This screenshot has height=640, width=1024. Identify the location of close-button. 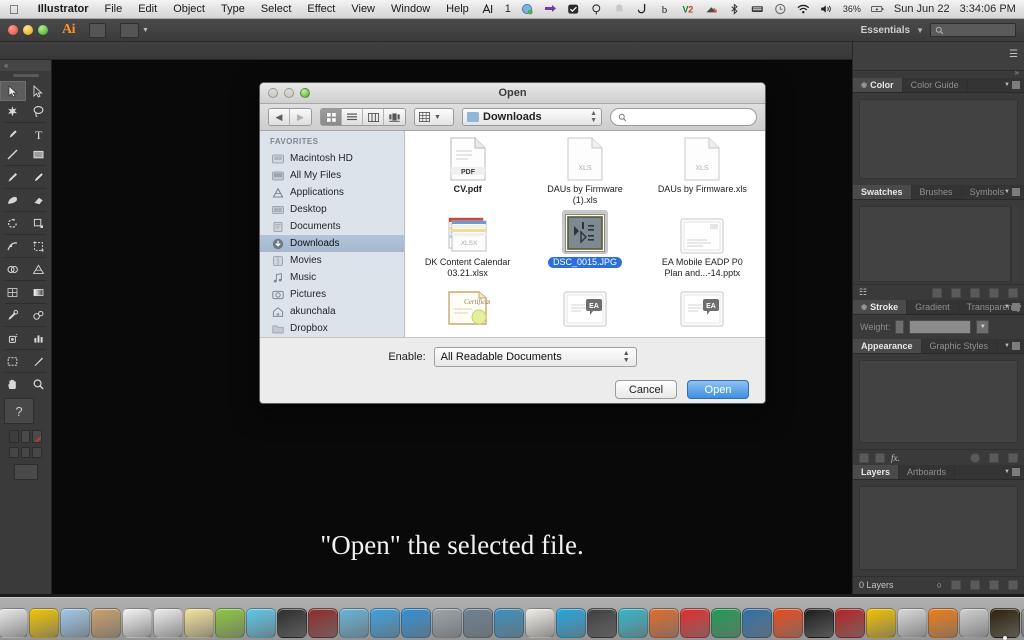
(13, 30).